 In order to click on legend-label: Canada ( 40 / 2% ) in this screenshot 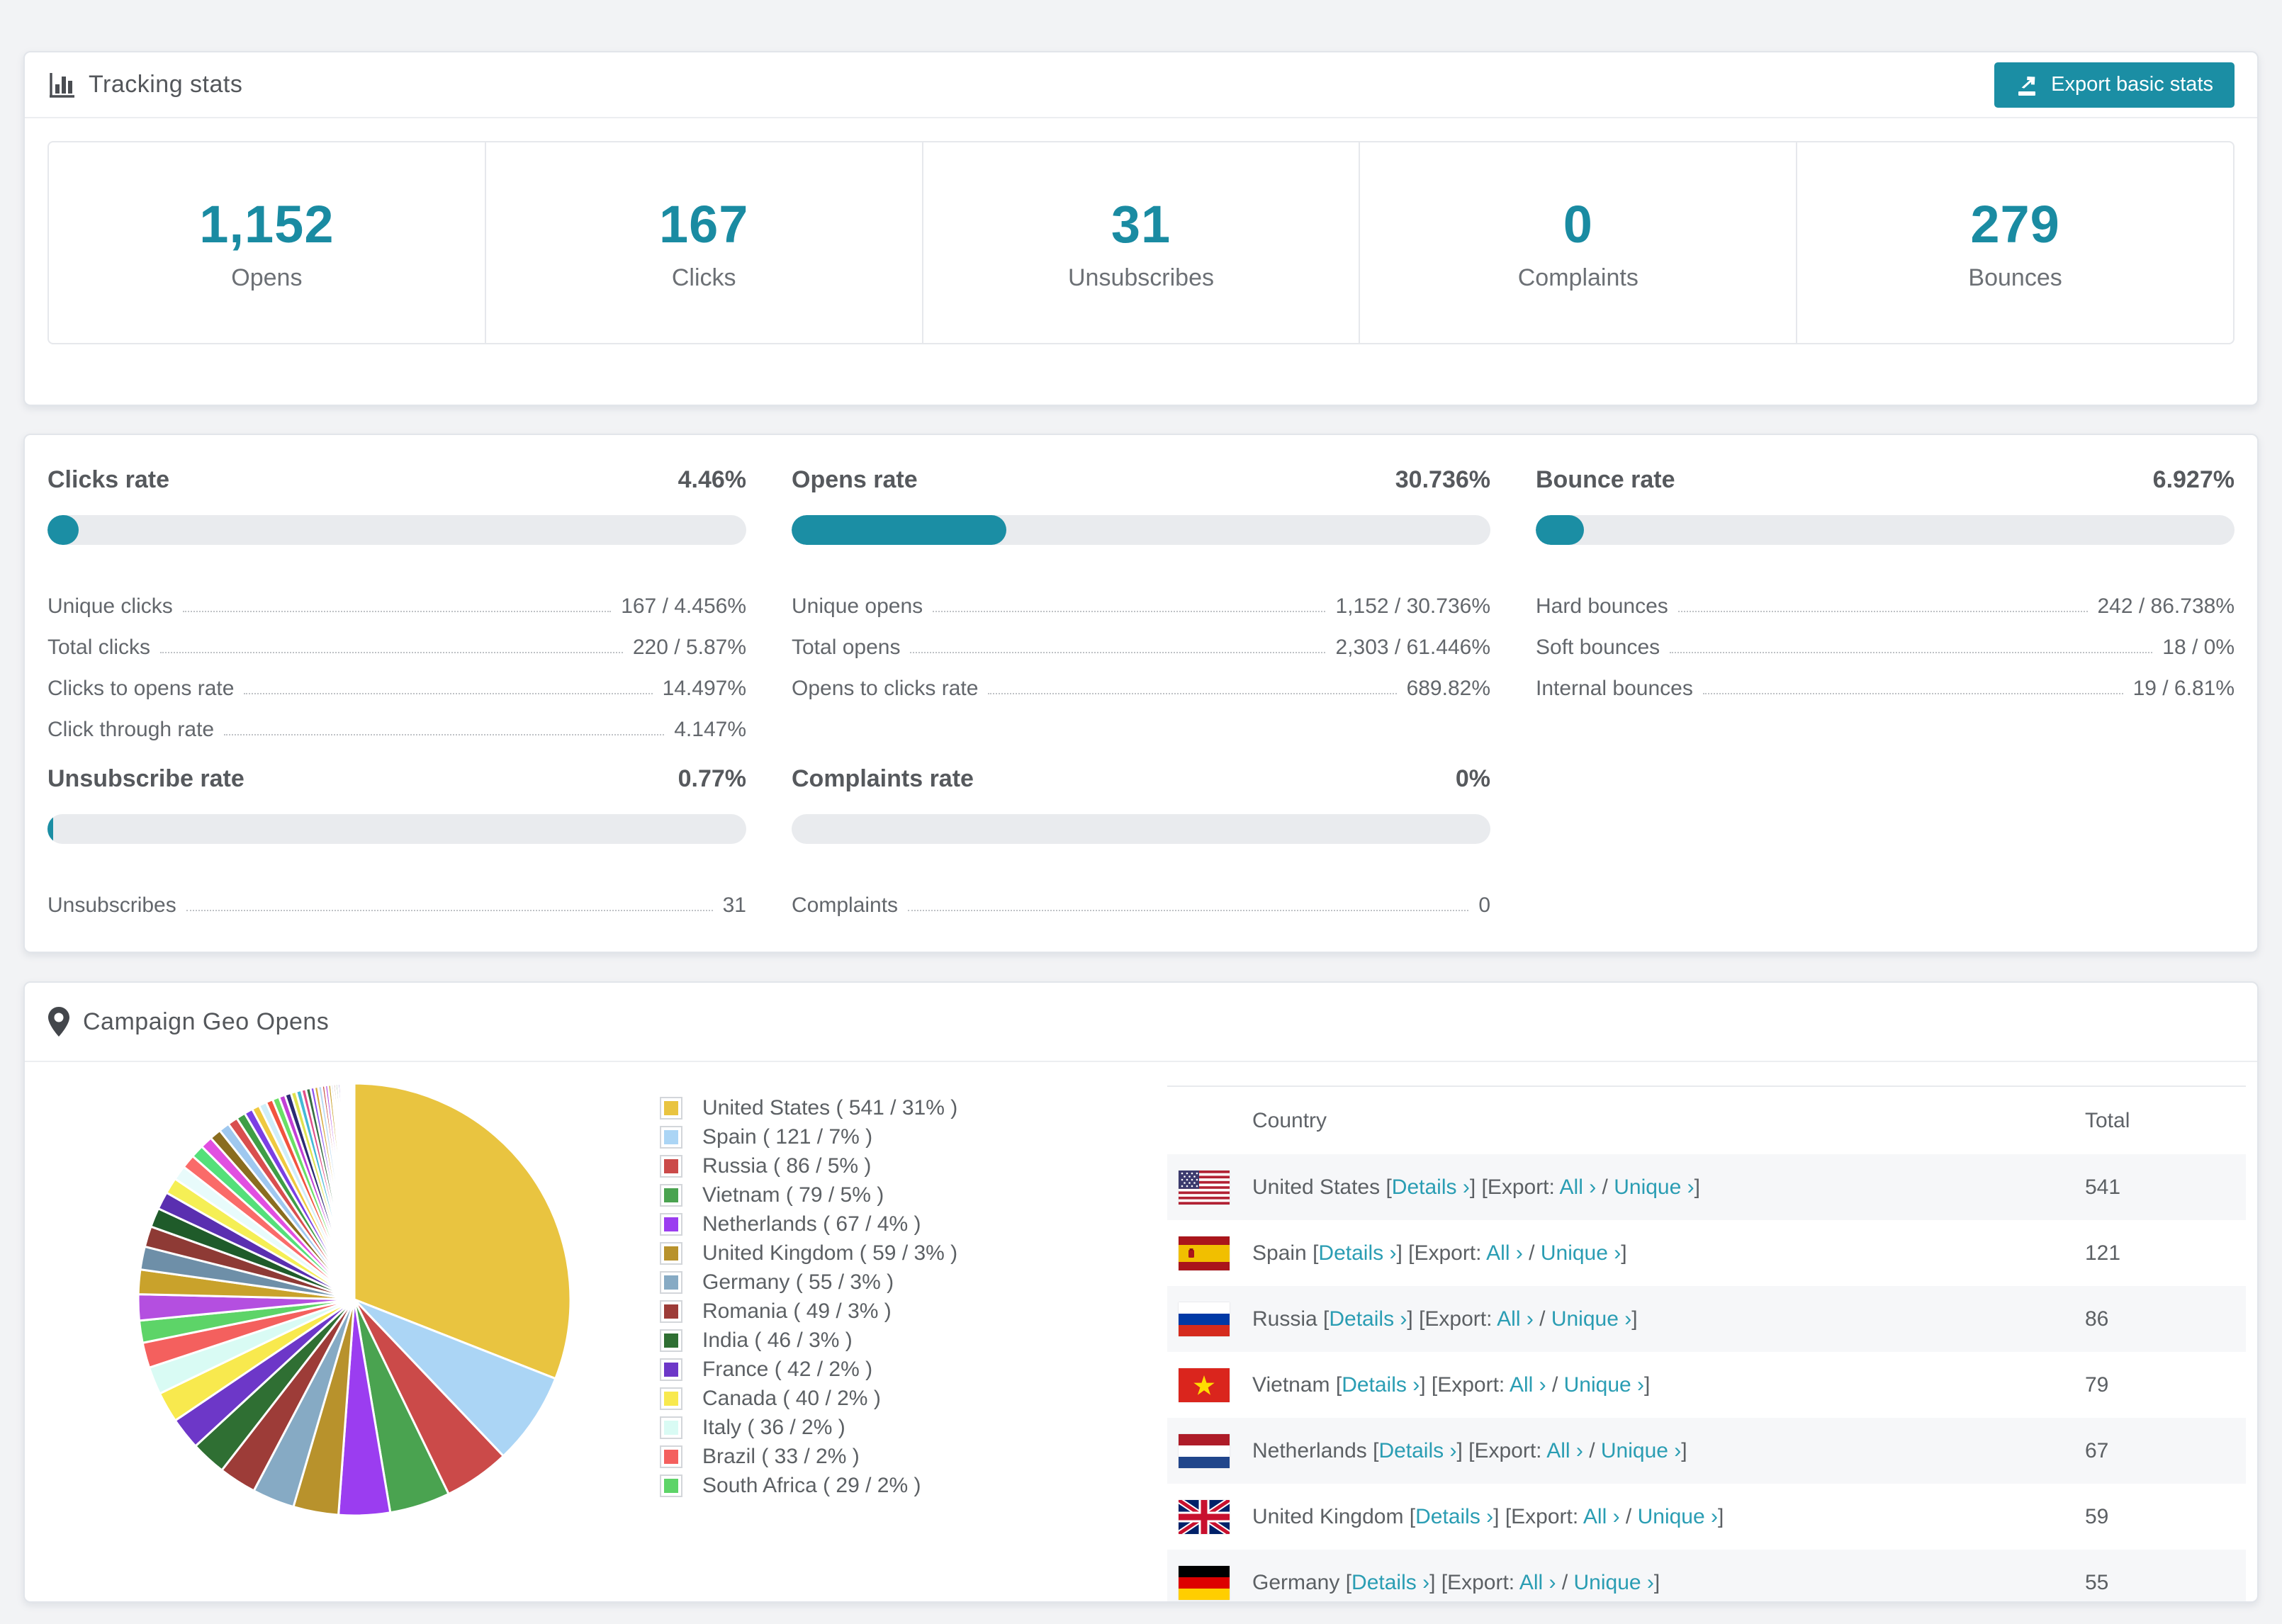, I will do `click(791, 1398)`.